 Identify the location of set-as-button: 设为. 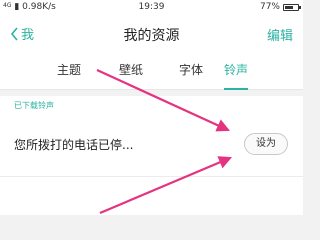
(266, 144).